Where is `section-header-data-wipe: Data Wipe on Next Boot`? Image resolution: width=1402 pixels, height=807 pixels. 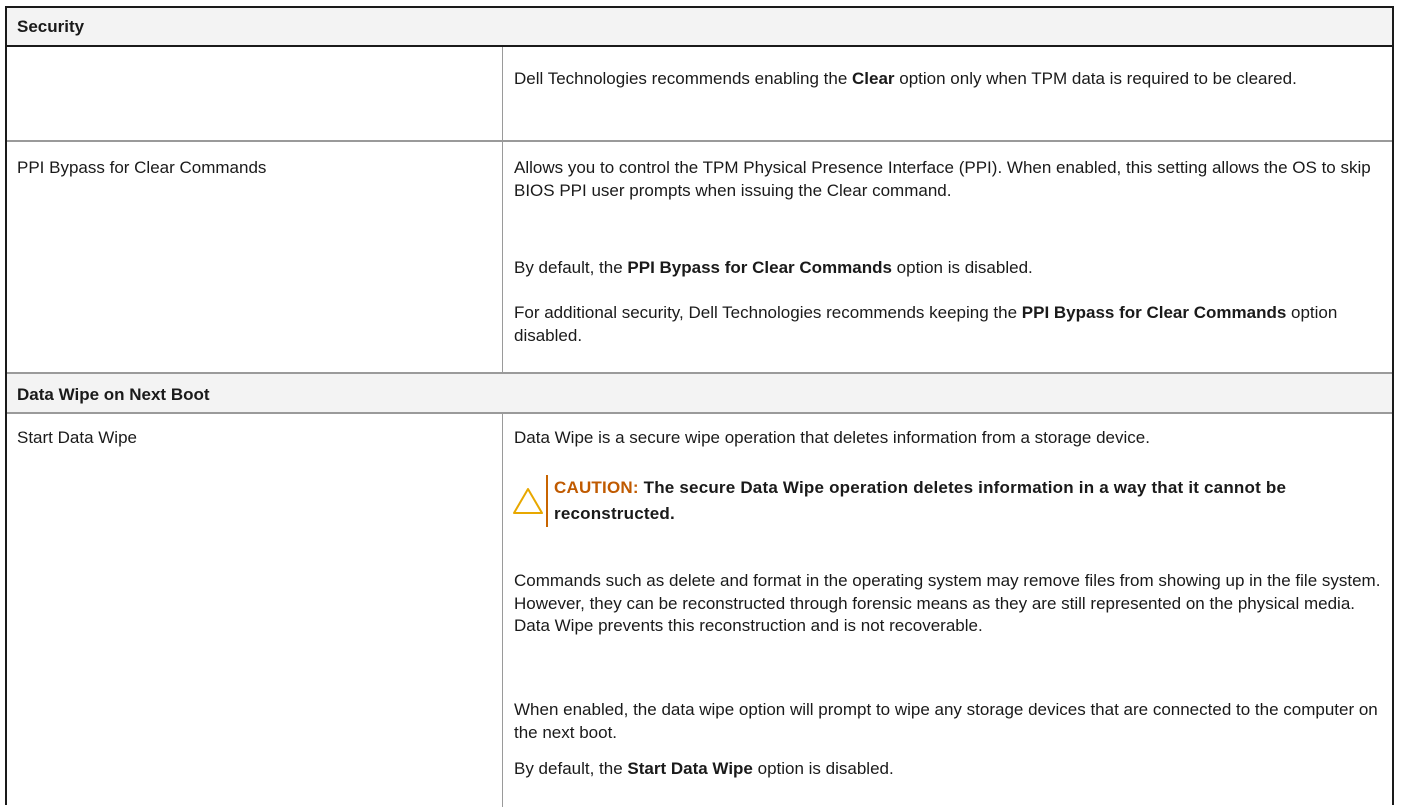
section-header-data-wipe: Data Wipe on Next Boot is located at coordinates (699, 393).